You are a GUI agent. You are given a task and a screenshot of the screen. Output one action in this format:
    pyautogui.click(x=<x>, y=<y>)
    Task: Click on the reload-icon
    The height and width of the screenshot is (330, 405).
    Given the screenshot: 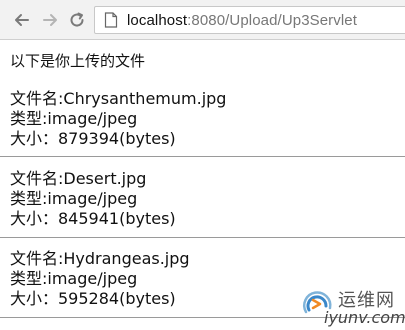 What is the action you would take?
    pyautogui.click(x=77, y=19)
    